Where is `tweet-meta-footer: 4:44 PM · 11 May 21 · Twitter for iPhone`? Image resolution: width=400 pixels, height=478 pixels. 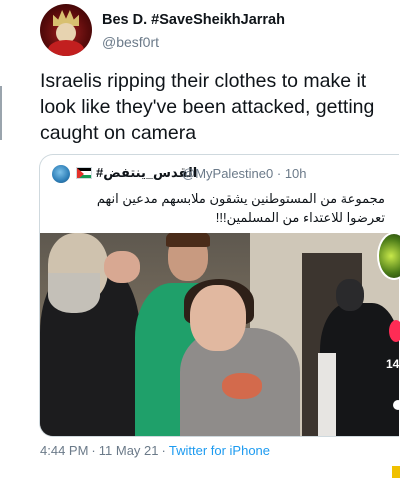 tweet-meta-footer: 4:44 PM · 11 May 21 · Twitter for iPhone is located at coordinates (155, 450).